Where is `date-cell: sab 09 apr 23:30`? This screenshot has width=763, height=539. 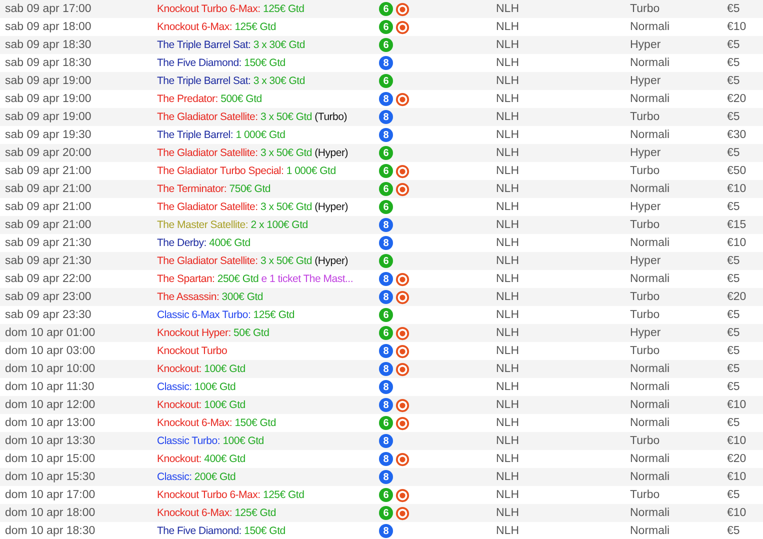 date-cell: sab 09 apr 23:30 is located at coordinates (48, 315).